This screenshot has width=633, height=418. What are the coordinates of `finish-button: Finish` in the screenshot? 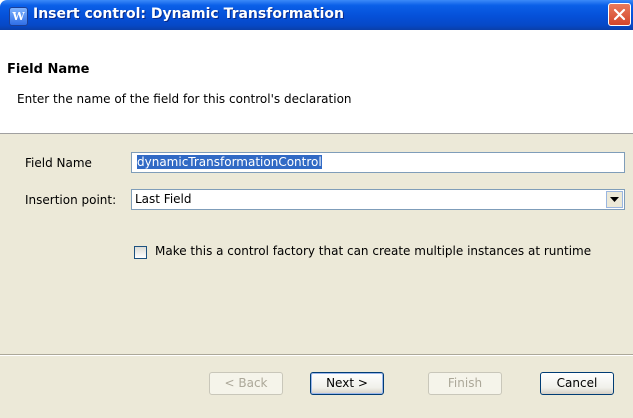 It's located at (465, 383).